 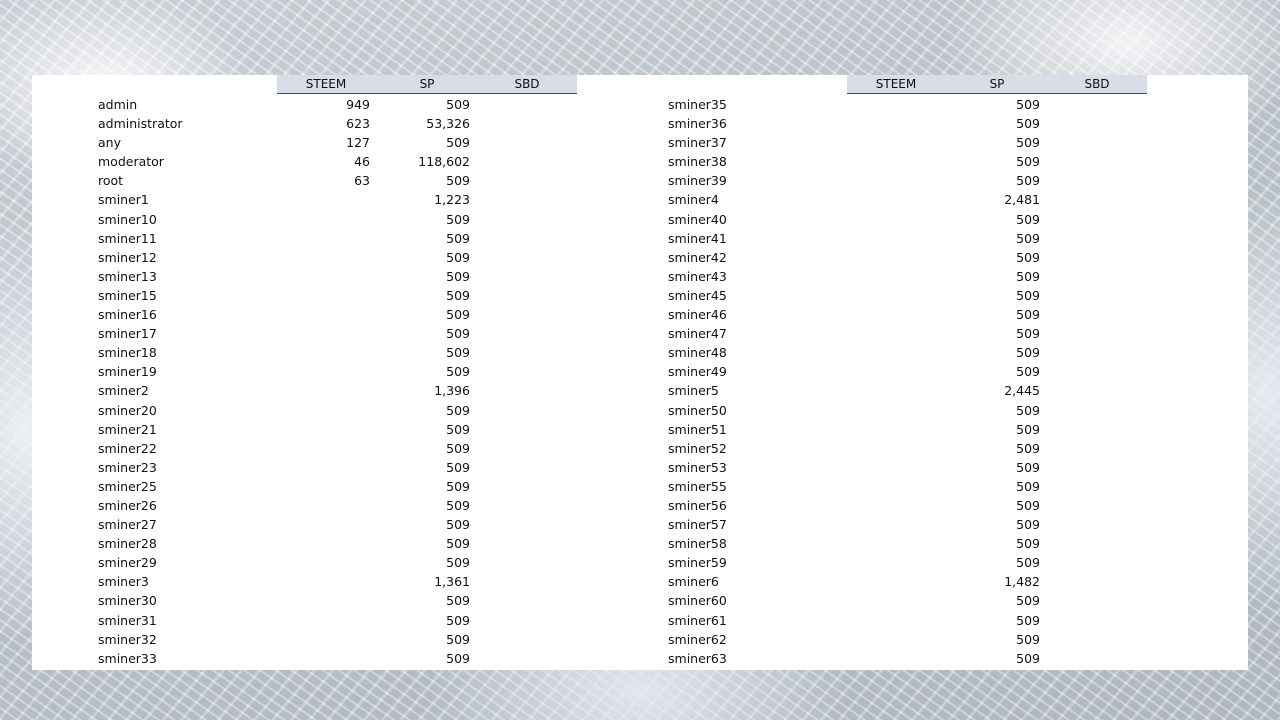 I want to click on header-steem: STEEM, so click(x=896, y=84).